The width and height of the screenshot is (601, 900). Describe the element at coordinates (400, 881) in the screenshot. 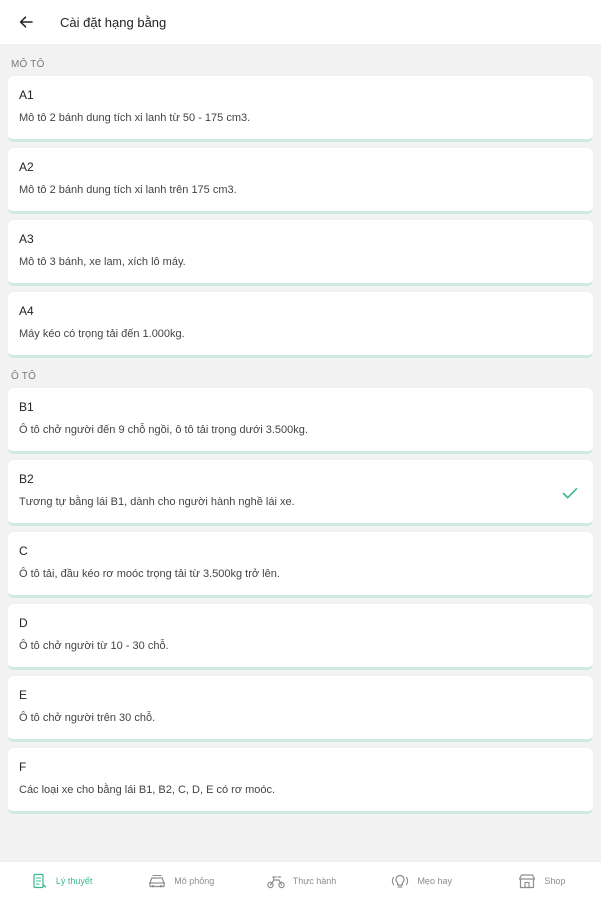

I see `lightbulb-icon` at that location.